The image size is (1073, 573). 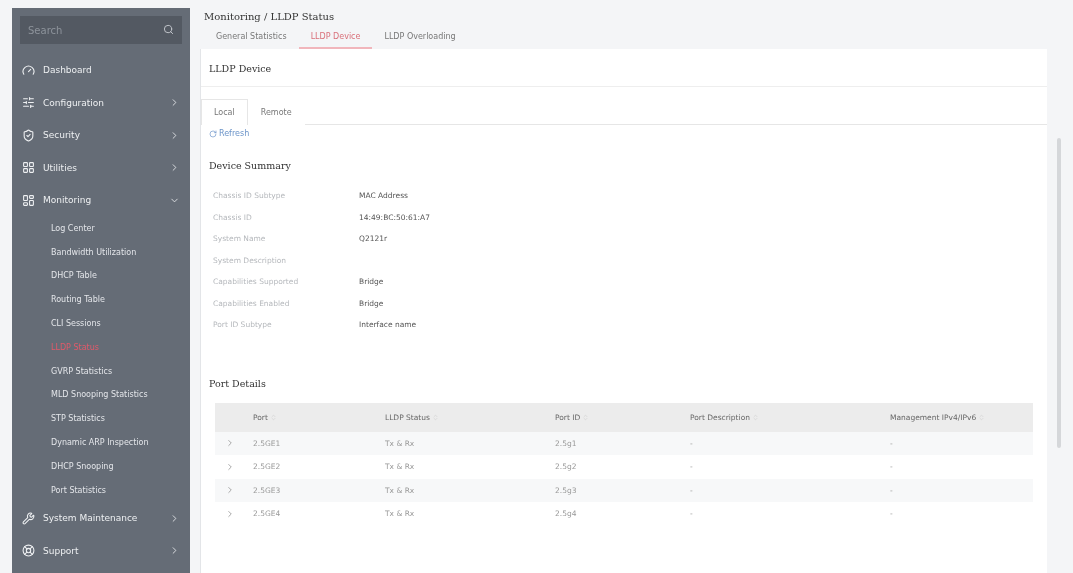 I want to click on sidebar-subitem: Bandwidth Utilization, so click(x=101, y=252).